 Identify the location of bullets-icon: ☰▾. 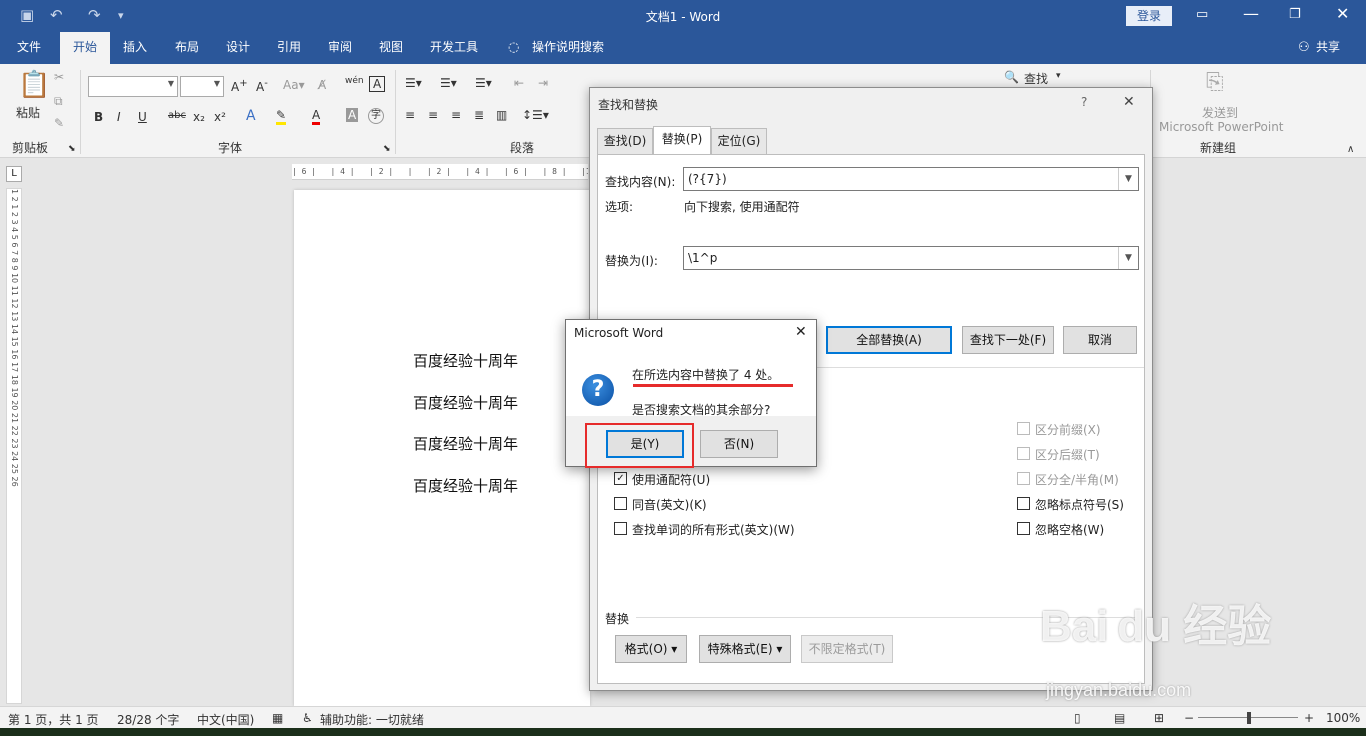
(413, 83).